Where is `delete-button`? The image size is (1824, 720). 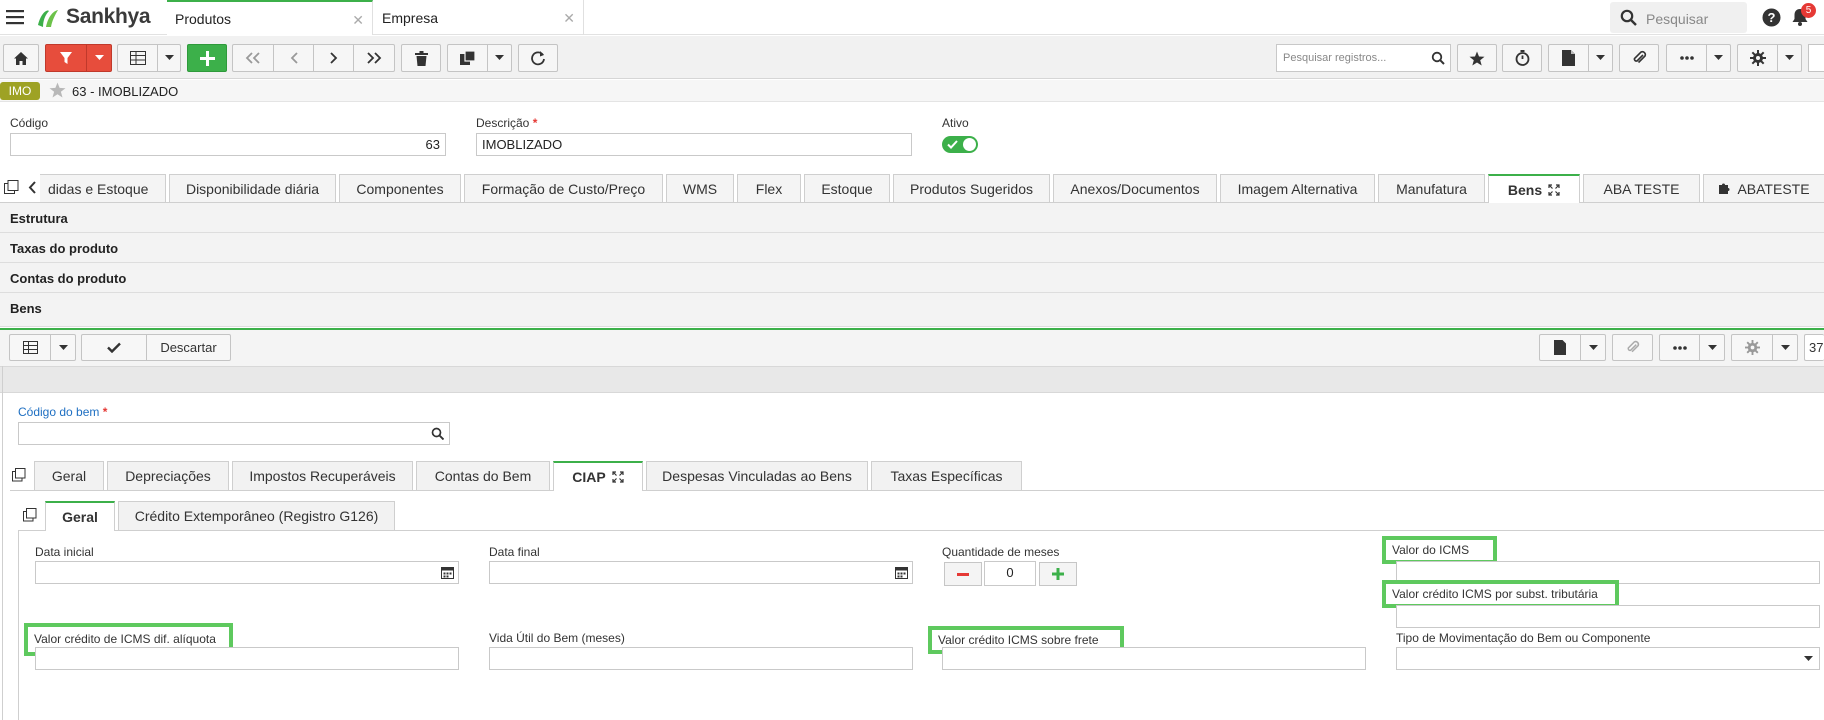 delete-button is located at coordinates (421, 58).